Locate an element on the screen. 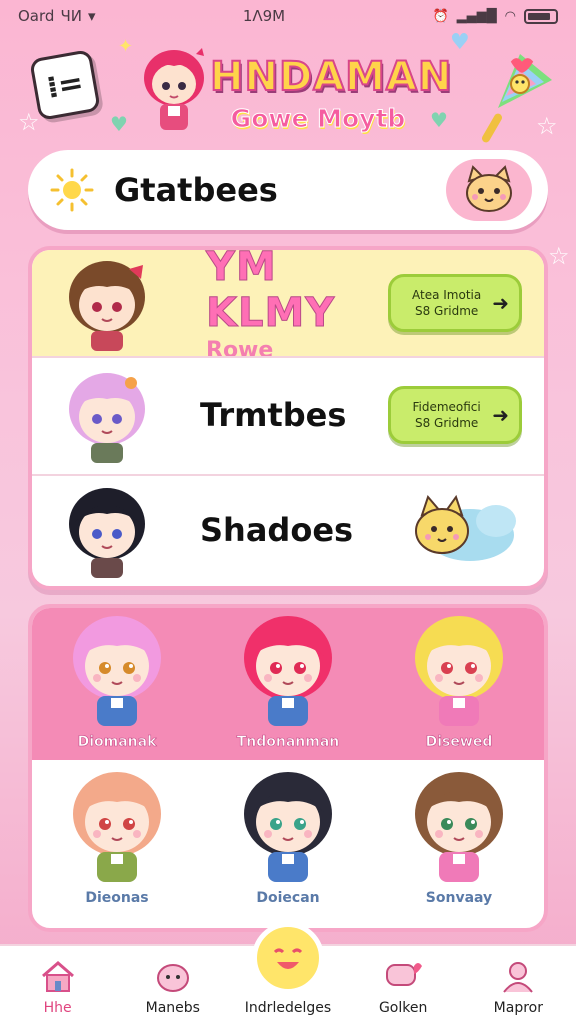  battery-icon is located at coordinates (541, 16).